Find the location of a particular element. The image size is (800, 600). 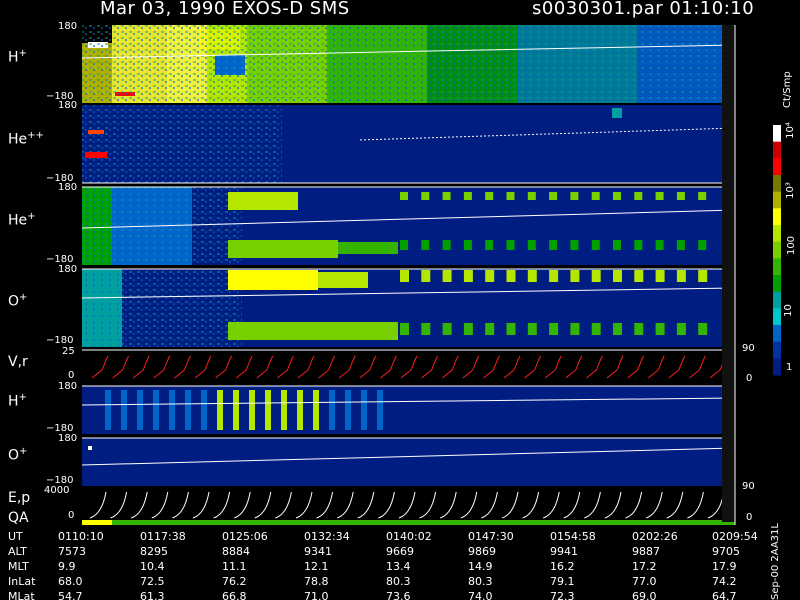

footer-sideways: Sep-00 2AA31L is located at coordinates (775, 561).